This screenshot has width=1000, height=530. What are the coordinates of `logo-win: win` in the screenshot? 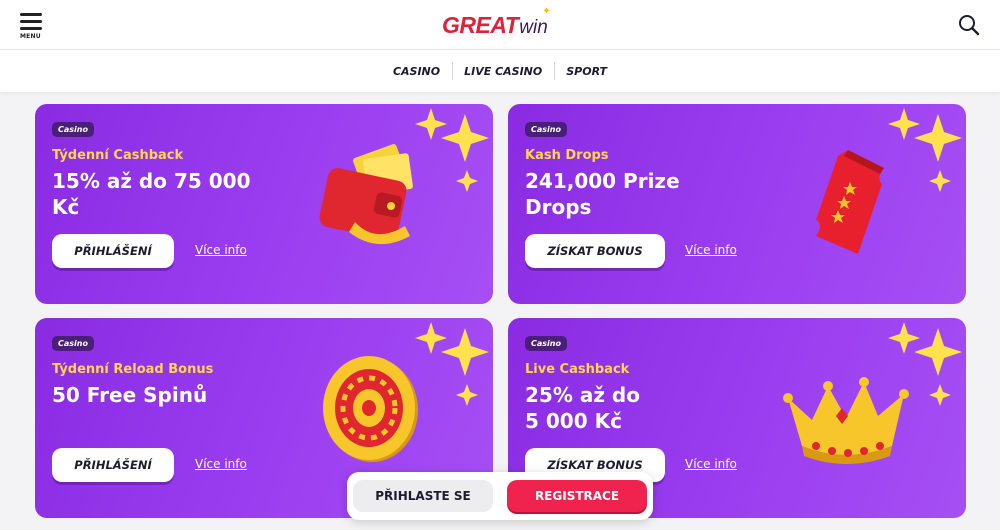 It's located at (533, 27).